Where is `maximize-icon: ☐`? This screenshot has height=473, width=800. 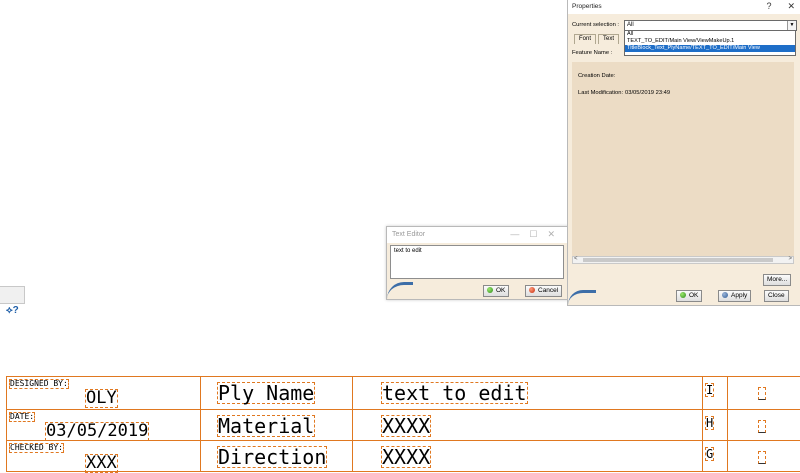
maximize-icon: ☐ is located at coordinates (538, 234).